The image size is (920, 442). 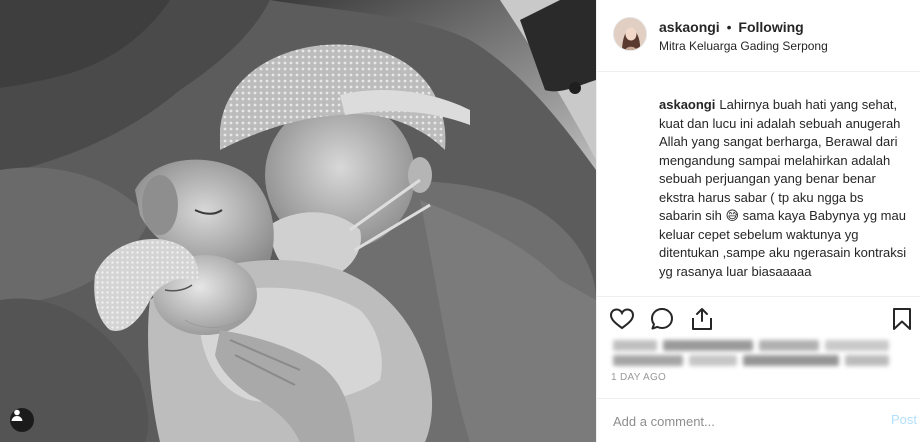 I want to click on action-bar, so click(x=758, y=318).